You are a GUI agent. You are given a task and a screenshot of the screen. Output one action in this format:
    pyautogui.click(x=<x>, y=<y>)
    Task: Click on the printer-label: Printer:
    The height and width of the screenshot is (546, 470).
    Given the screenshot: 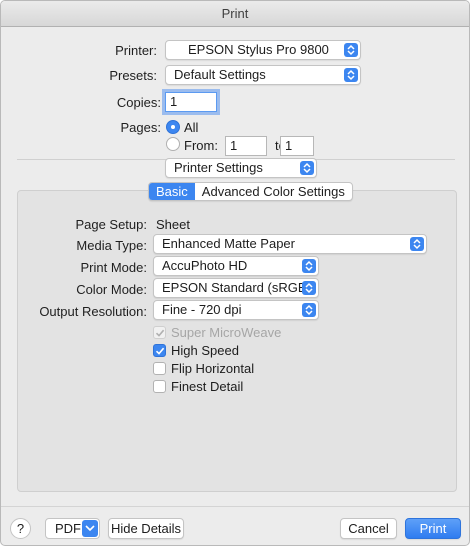 What is the action you would take?
    pyautogui.click(x=136, y=50)
    